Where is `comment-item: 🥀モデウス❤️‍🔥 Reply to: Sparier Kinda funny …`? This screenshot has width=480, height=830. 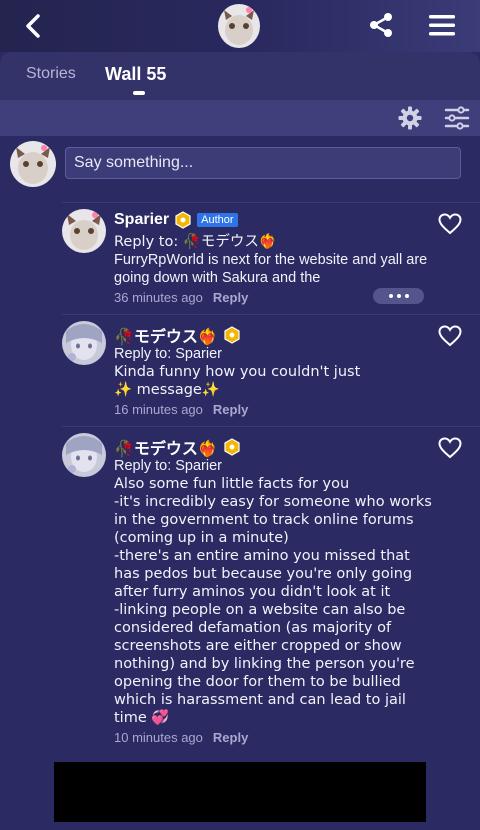
comment-item: 🥀モデウス❤️‍🔥 Reply to: Sparier Kinda funny … is located at coordinates (240, 370).